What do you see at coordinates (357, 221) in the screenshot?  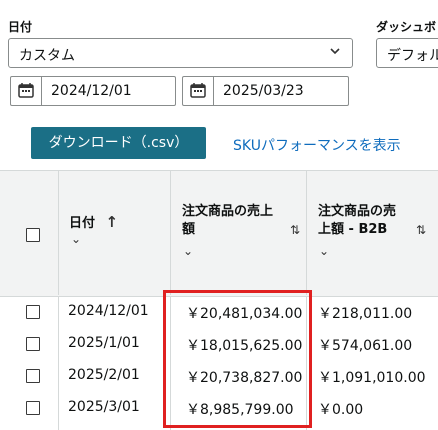 I see `column-header-sales-b2b: 注文商品の売 上額 - B2B` at bounding box center [357, 221].